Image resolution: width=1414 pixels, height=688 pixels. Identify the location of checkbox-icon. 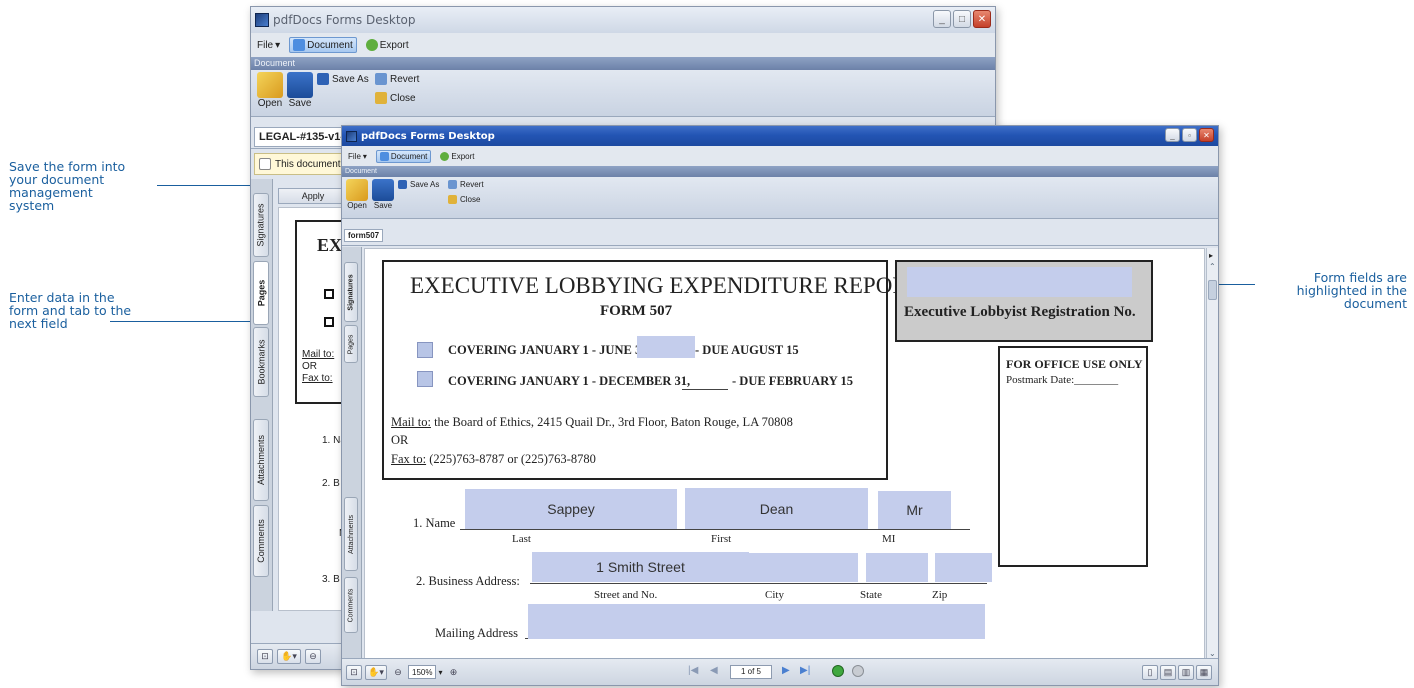
(329, 322).